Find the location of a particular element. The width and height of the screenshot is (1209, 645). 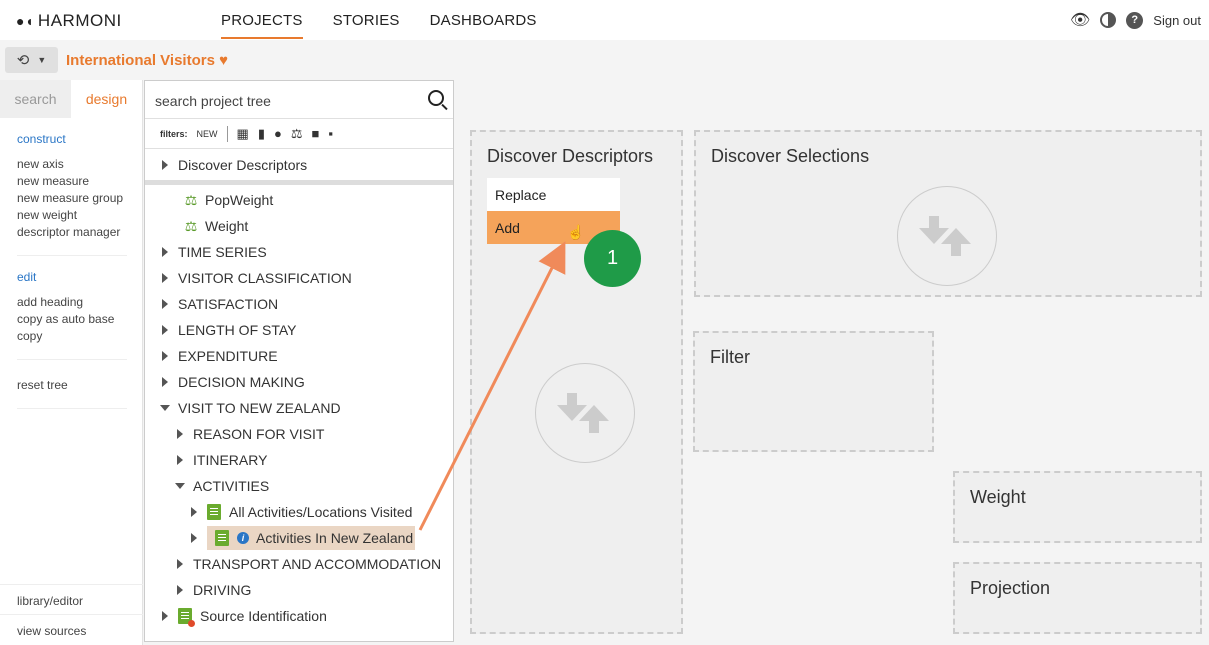

left-panel-tabs: search design is located at coordinates (71, 99).